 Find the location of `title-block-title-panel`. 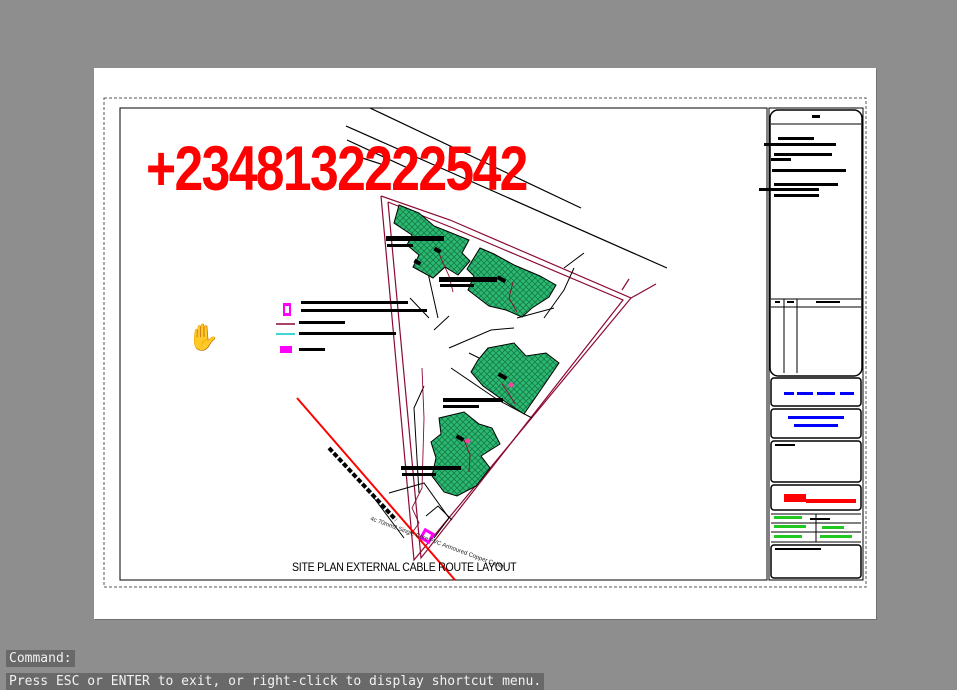

title-block-title-panel is located at coordinates (816, 461).